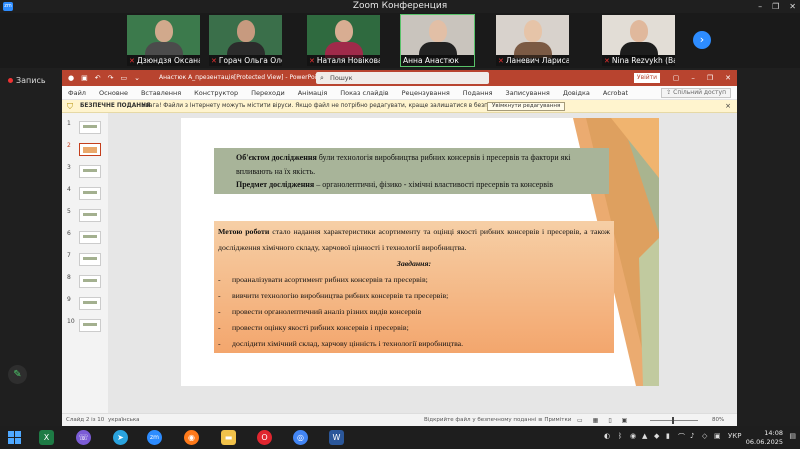 The height and width of the screenshot is (449, 800). Describe the element at coordinates (69, 189) in the screenshot. I see `slide-number: 4` at that location.